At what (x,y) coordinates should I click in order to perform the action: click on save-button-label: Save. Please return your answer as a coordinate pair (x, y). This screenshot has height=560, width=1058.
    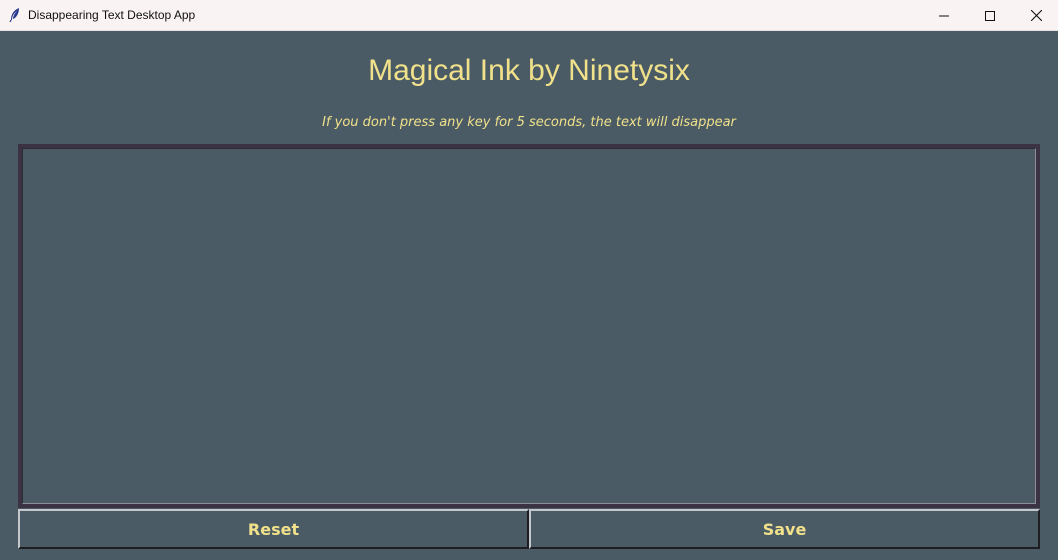
    Looking at the image, I should click on (784, 529).